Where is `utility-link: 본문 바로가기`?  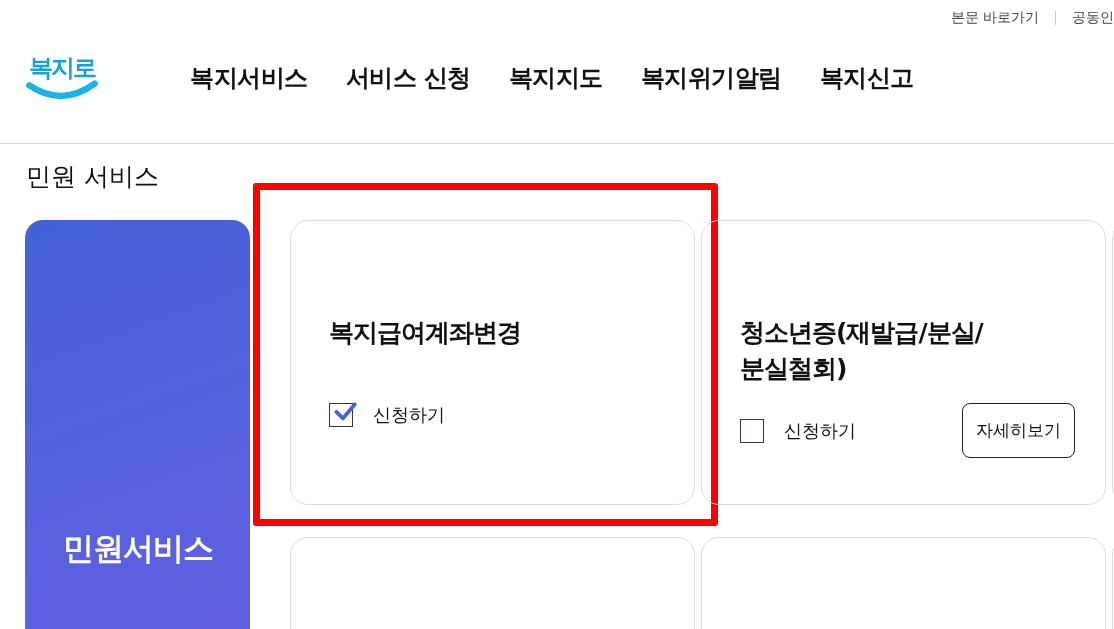 utility-link: 본문 바로가기 is located at coordinates (994, 18).